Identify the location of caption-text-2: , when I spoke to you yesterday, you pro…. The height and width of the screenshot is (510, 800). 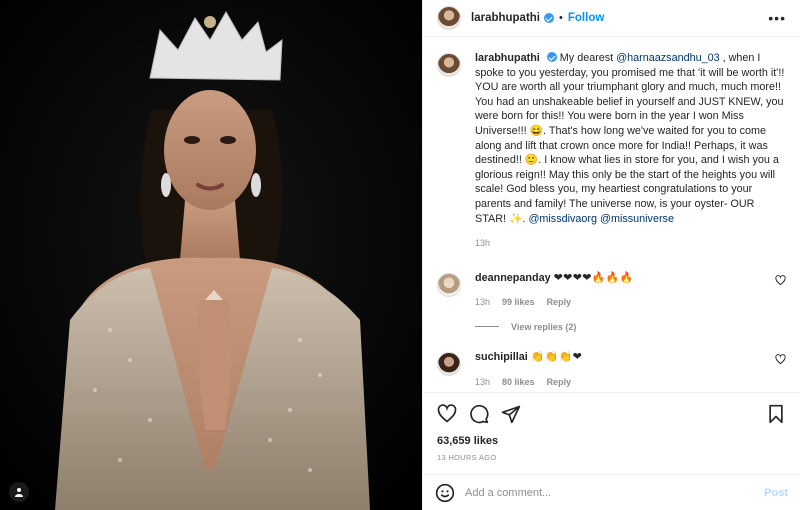
(630, 138).